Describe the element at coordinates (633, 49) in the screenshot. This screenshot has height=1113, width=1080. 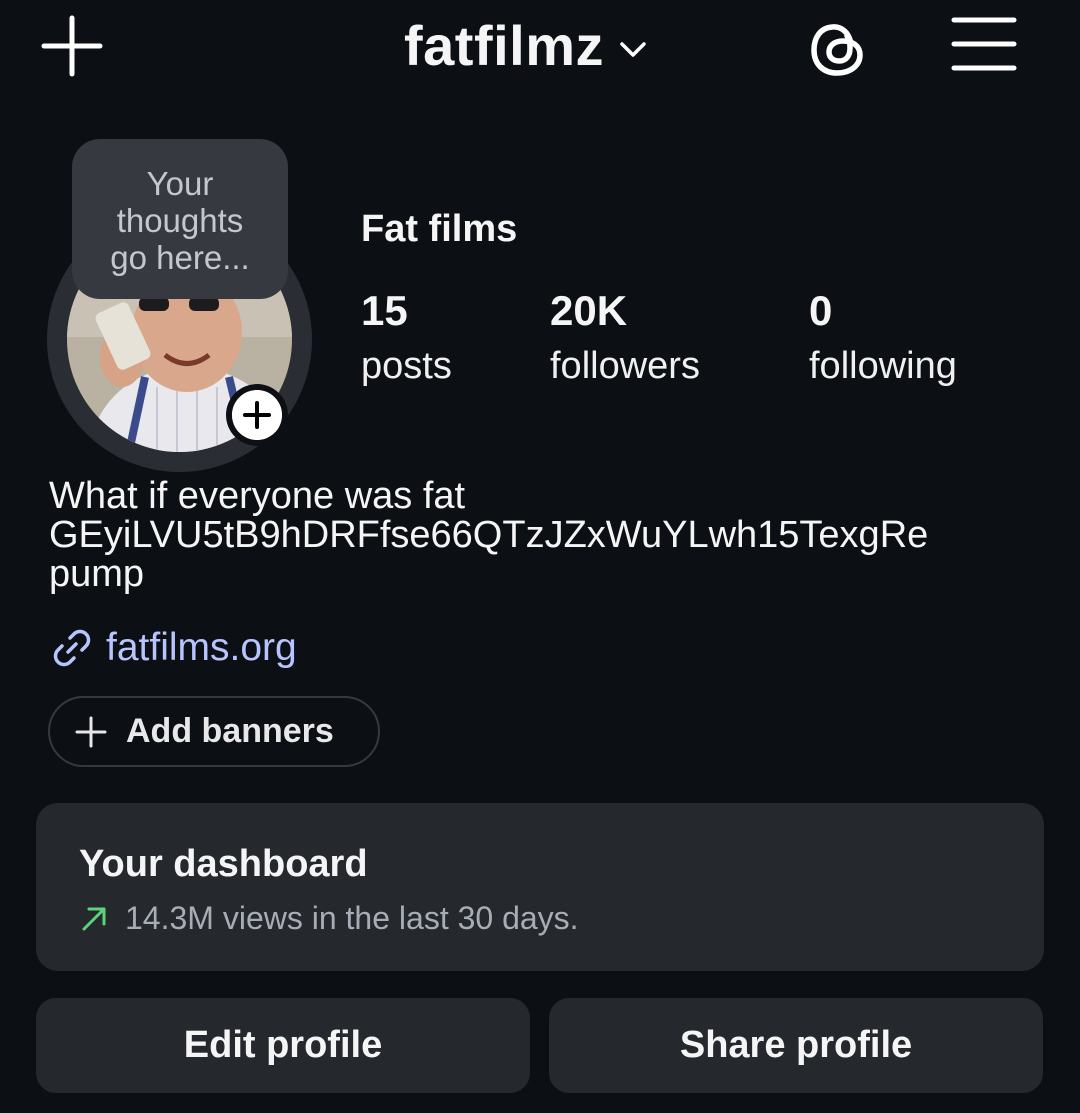
I see `chevron-down-icon` at that location.